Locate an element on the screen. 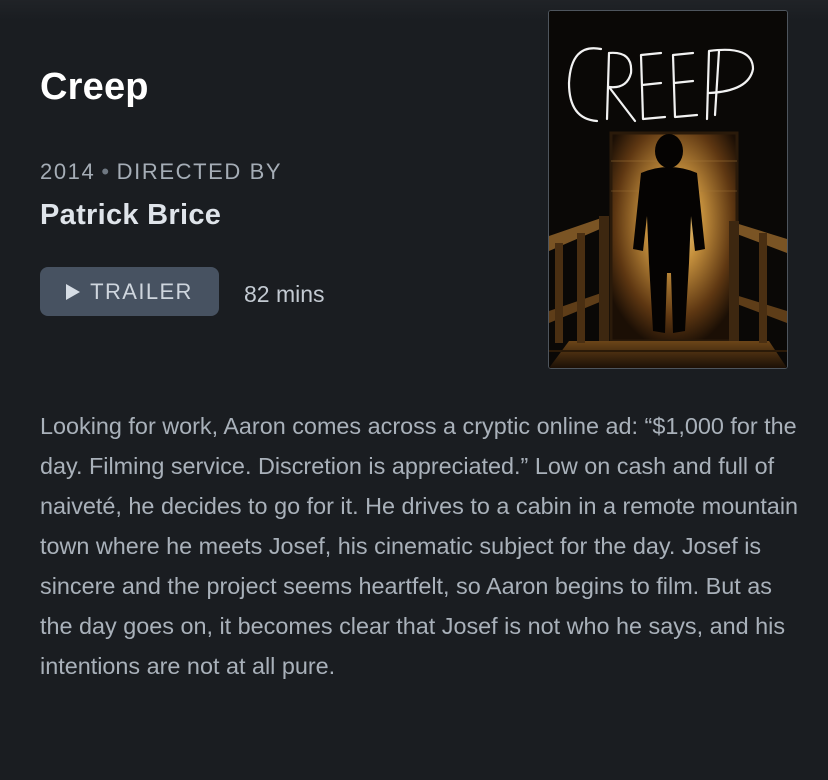 This screenshot has height=780, width=828. directed-by-label: DIRECTED BY is located at coordinates (199, 171).